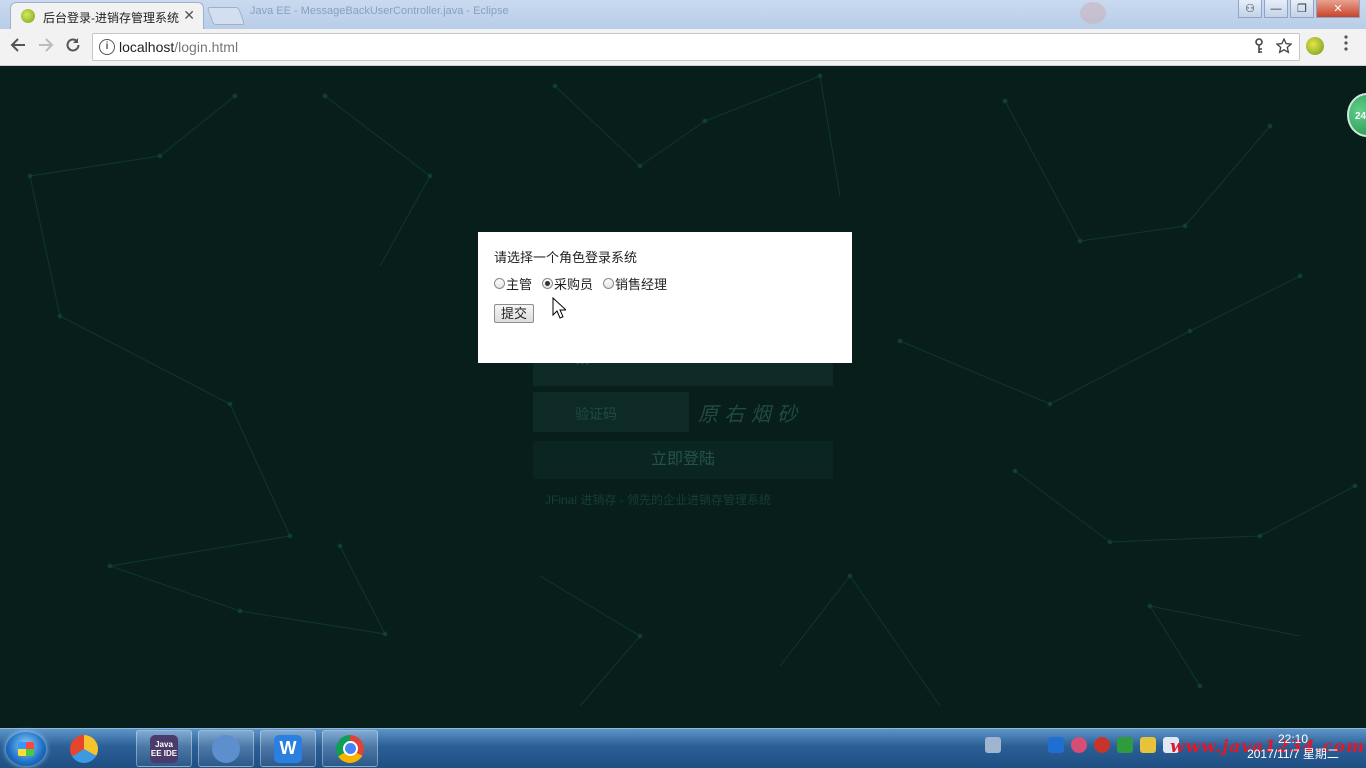 Image resolution: width=1366 pixels, height=768 pixels. Describe the element at coordinates (665, 297) in the screenshot. I see `role-select-dialog: 请选择一个角色登录系统 主管 采购员 销售经理 提交` at that location.